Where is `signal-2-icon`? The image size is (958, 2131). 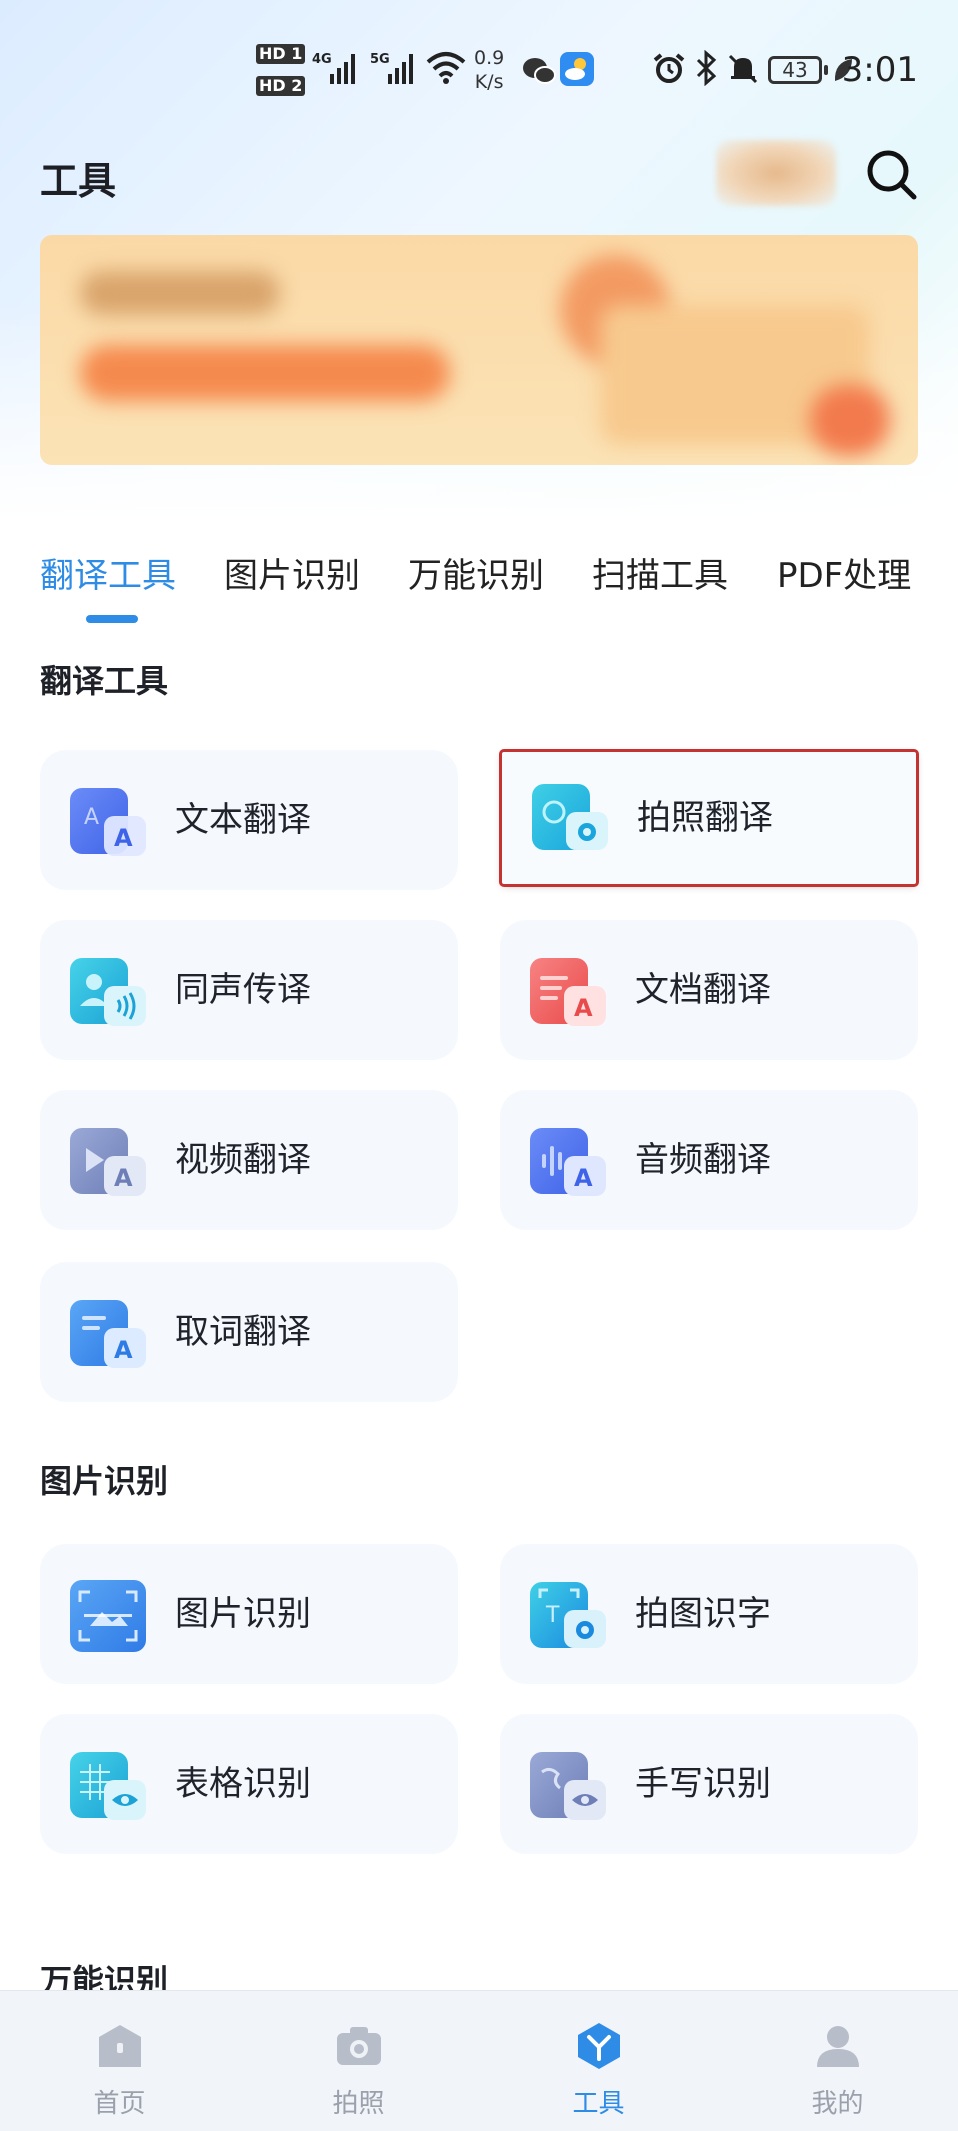 signal-2-icon is located at coordinates (400, 67).